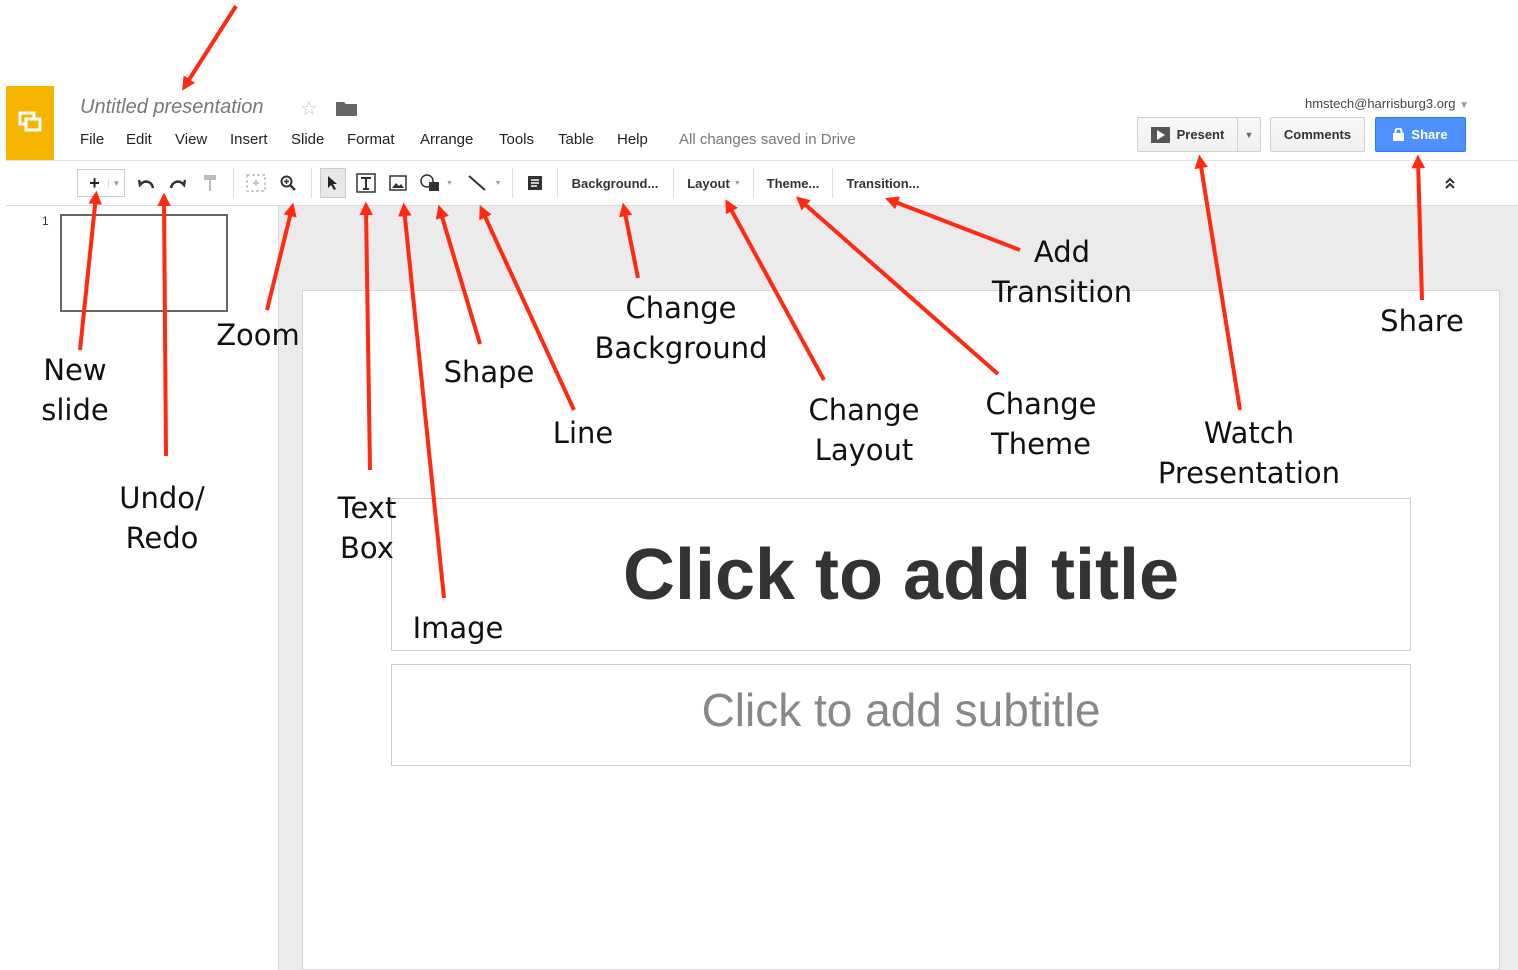  Describe the element at coordinates (458, 628) in the screenshot. I see `annotation-image: Image` at that location.